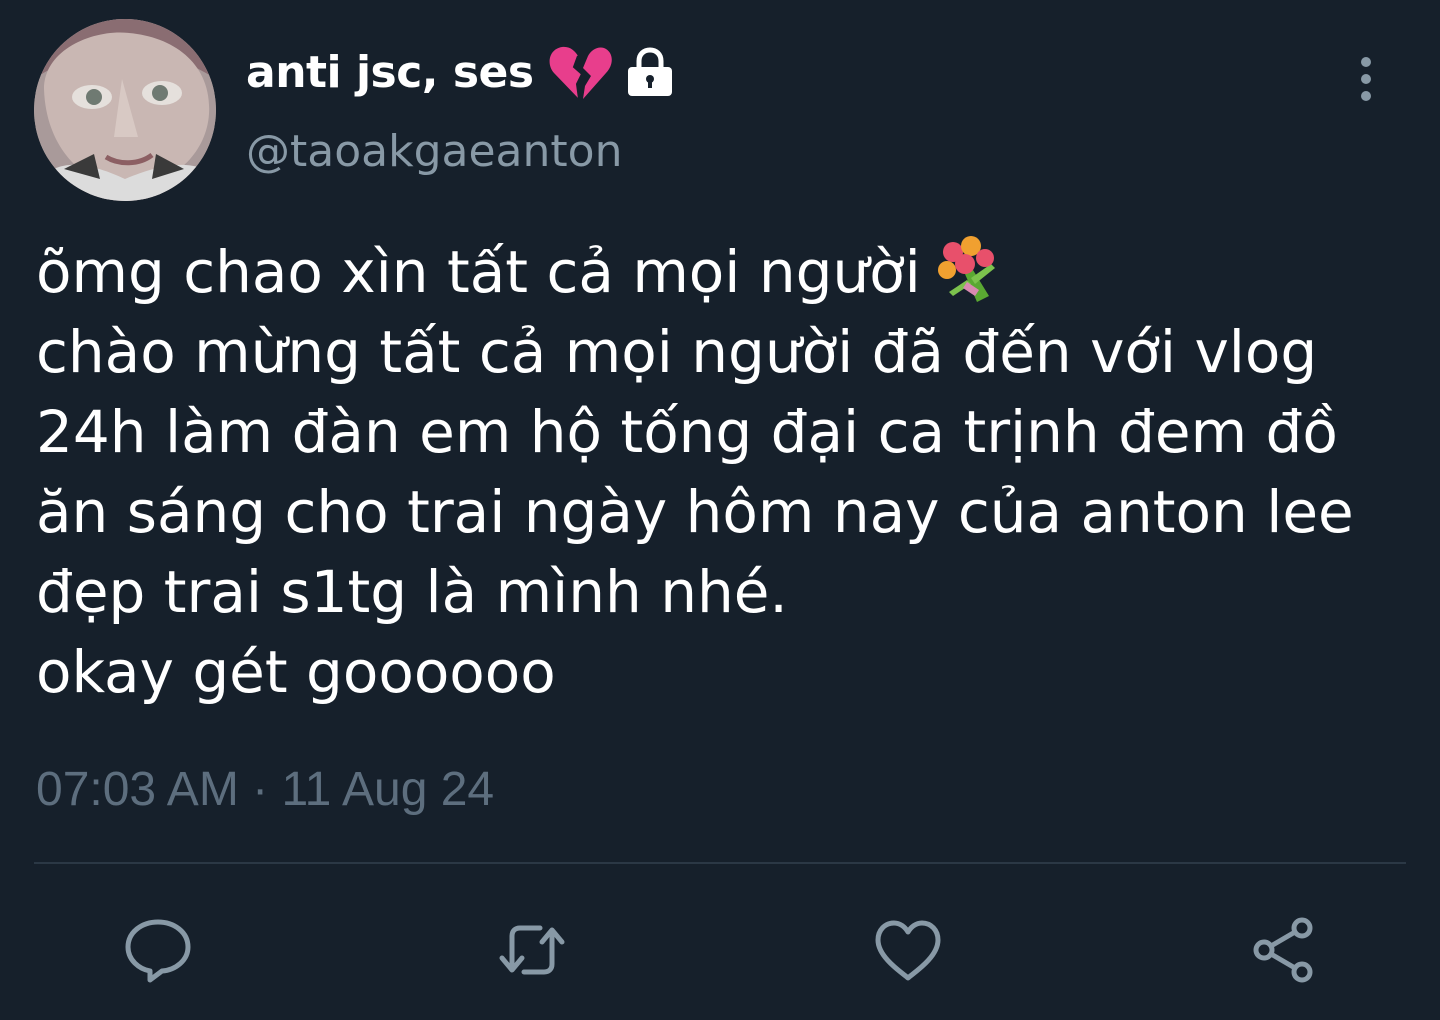  I want to click on reply-button, so click(158, 950).